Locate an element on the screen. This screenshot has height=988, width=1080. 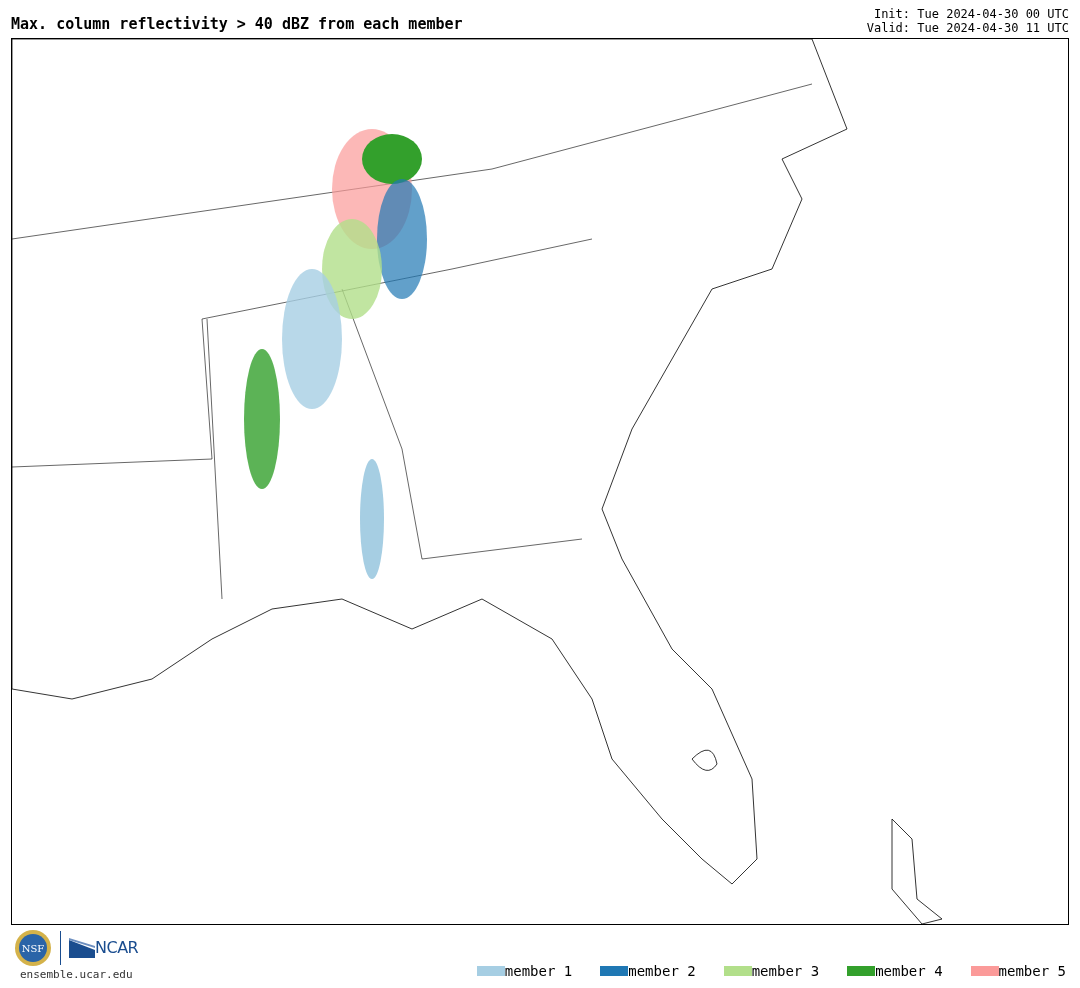
site-url: ensemble.ucar.edu is located at coordinates (77, 975).